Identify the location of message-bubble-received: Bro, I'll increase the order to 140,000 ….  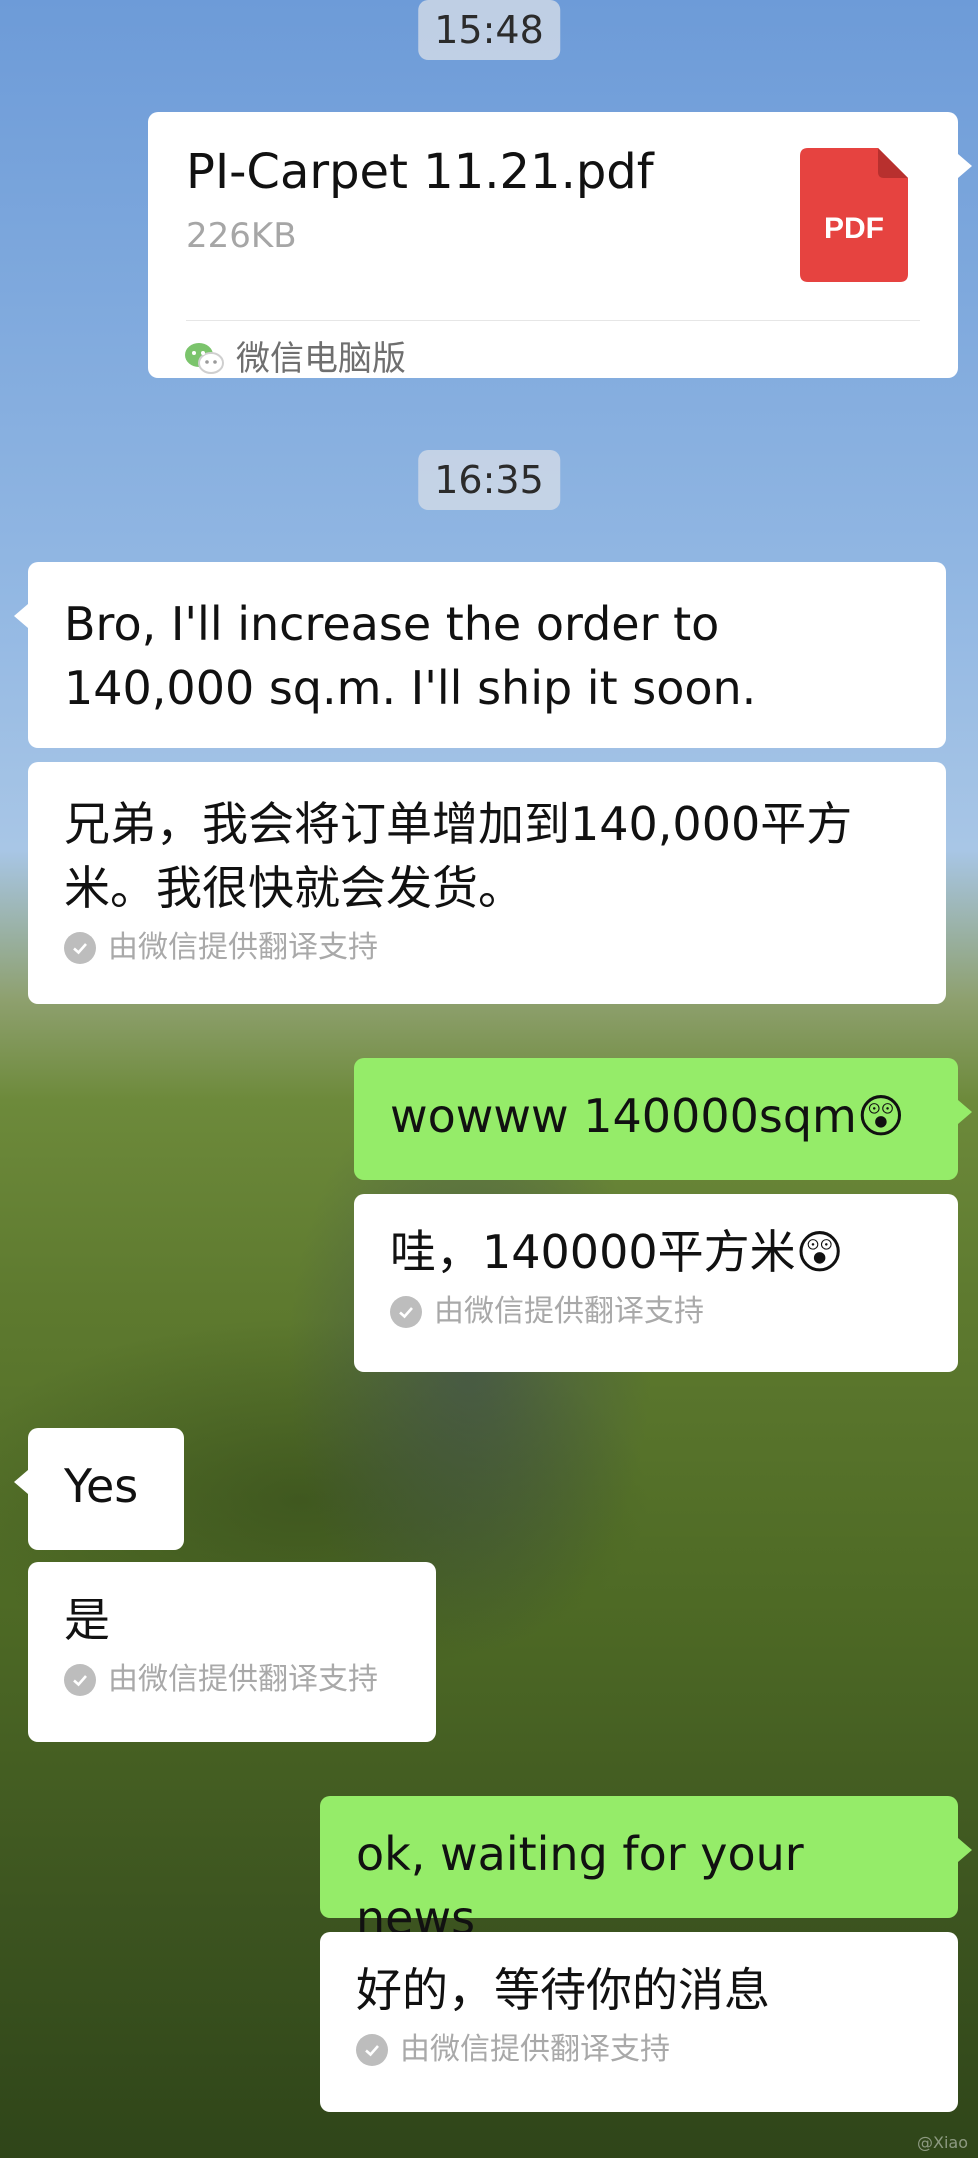
(480, 655).